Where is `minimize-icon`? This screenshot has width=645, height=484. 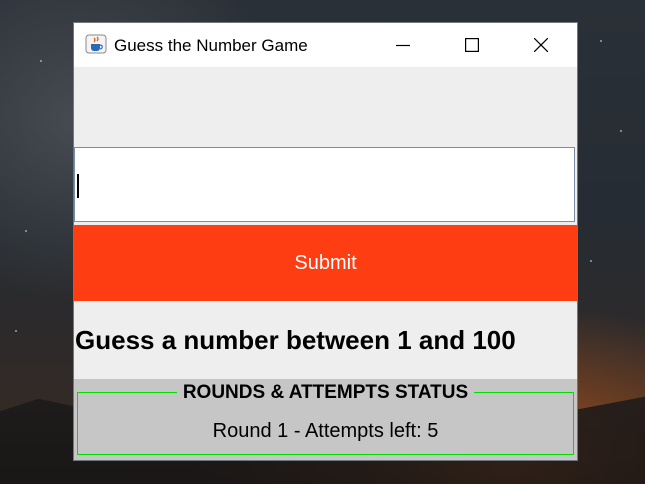
minimize-icon is located at coordinates (403, 45).